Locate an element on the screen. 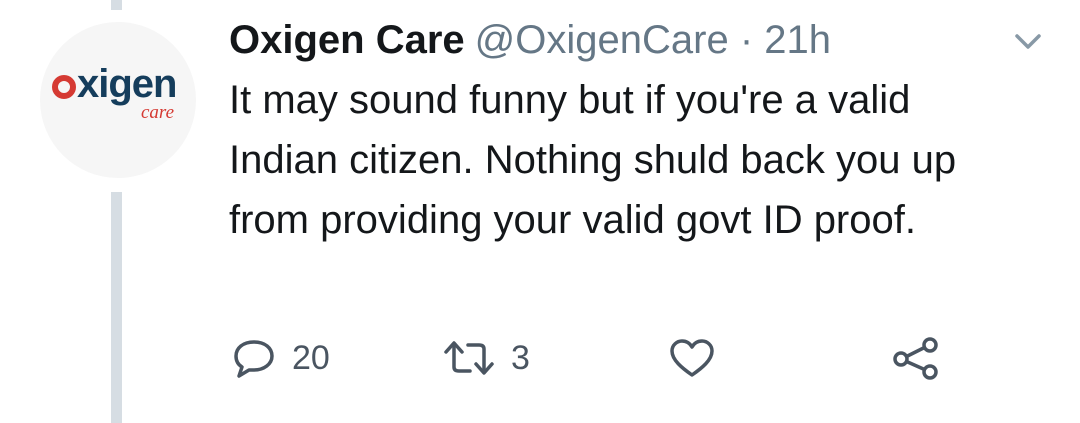 Image resolution: width=1080 pixels, height=423 pixels. thread-line-top is located at coordinates (116, 5).